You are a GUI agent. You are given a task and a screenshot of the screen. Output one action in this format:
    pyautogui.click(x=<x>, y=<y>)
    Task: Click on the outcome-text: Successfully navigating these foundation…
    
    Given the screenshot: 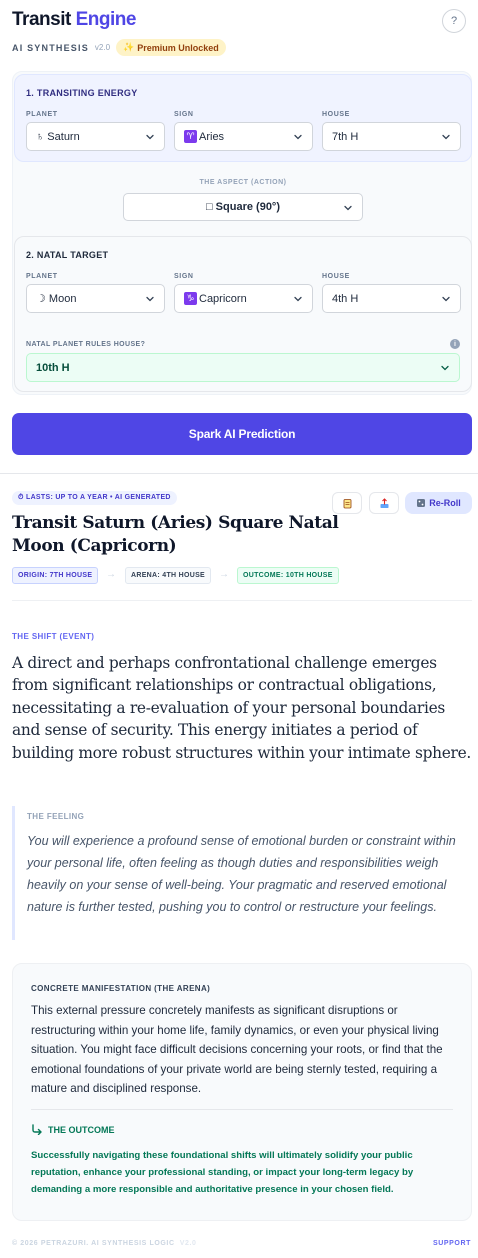 What is the action you would take?
    pyautogui.click(x=222, y=1172)
    